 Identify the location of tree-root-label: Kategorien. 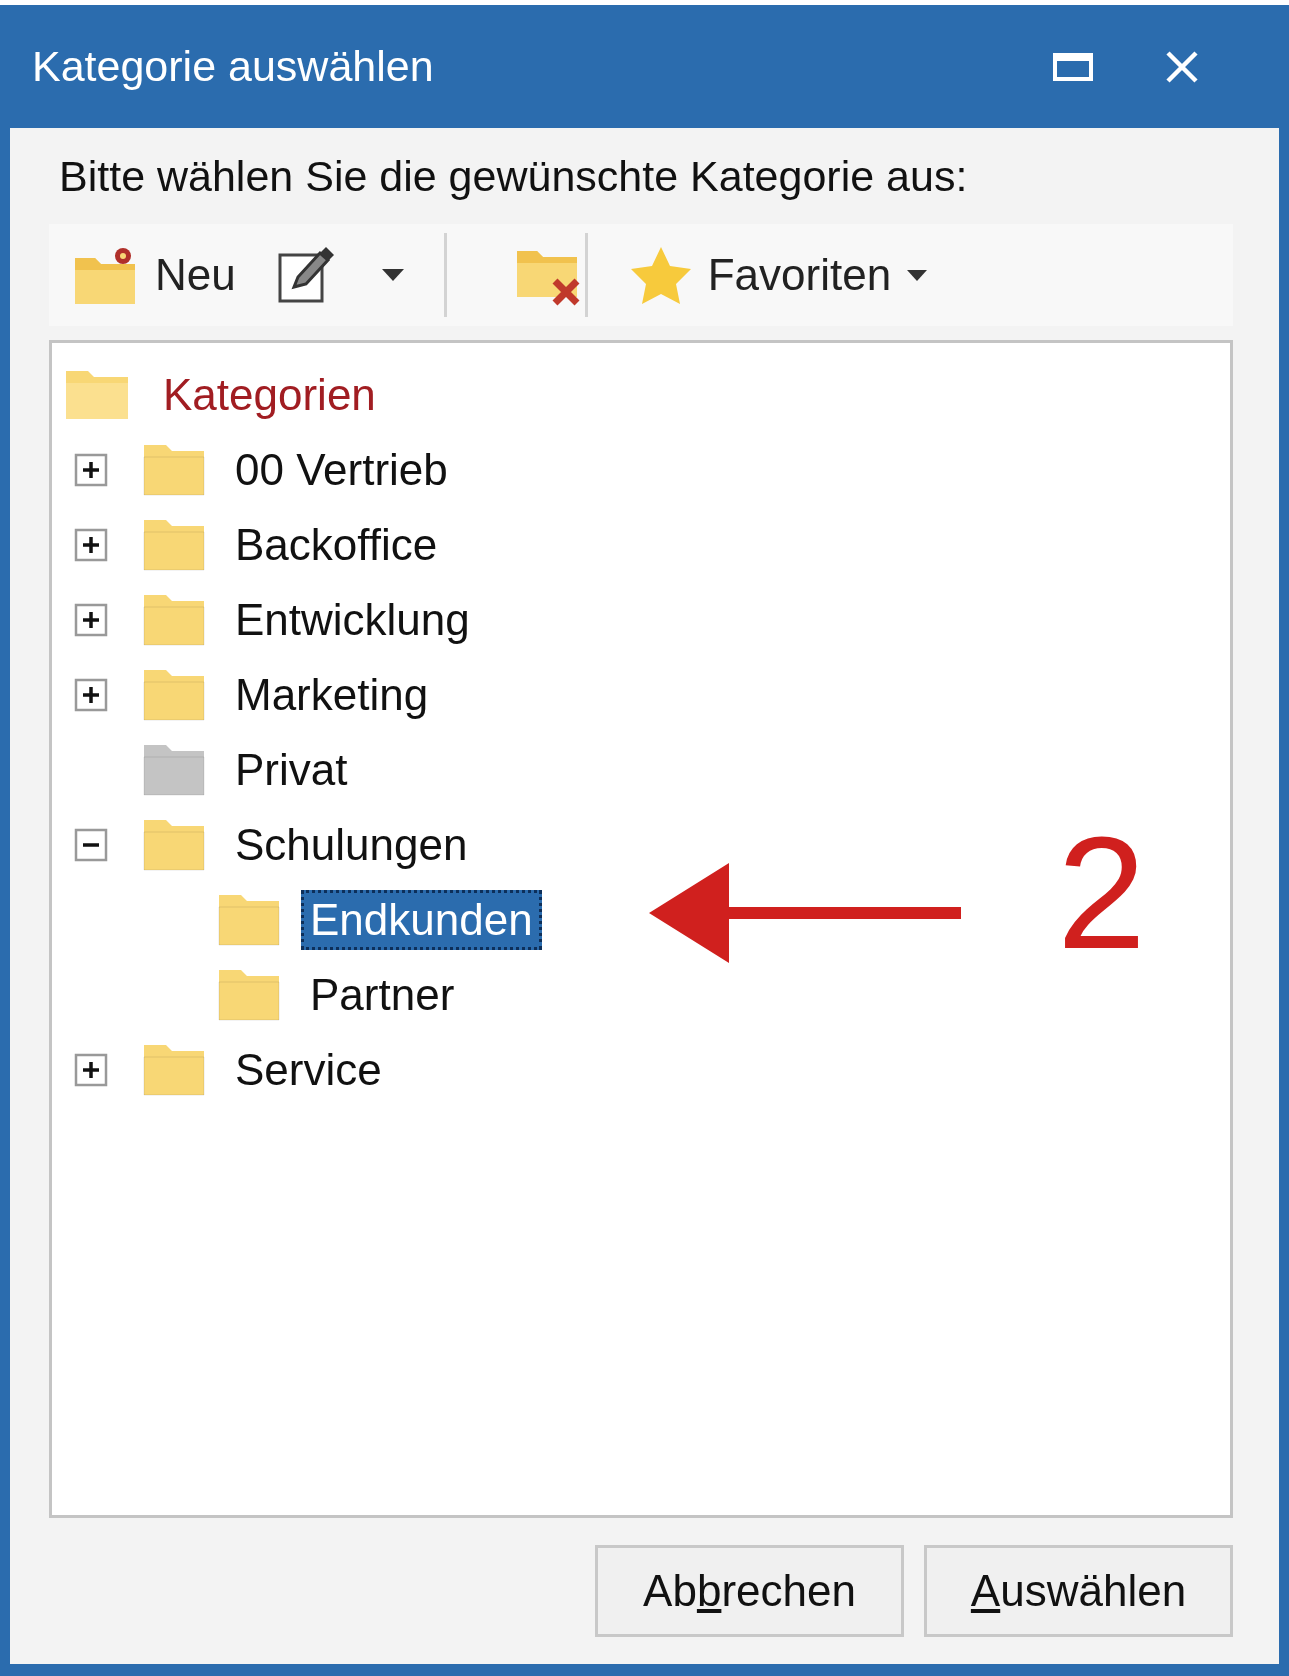
(269, 394).